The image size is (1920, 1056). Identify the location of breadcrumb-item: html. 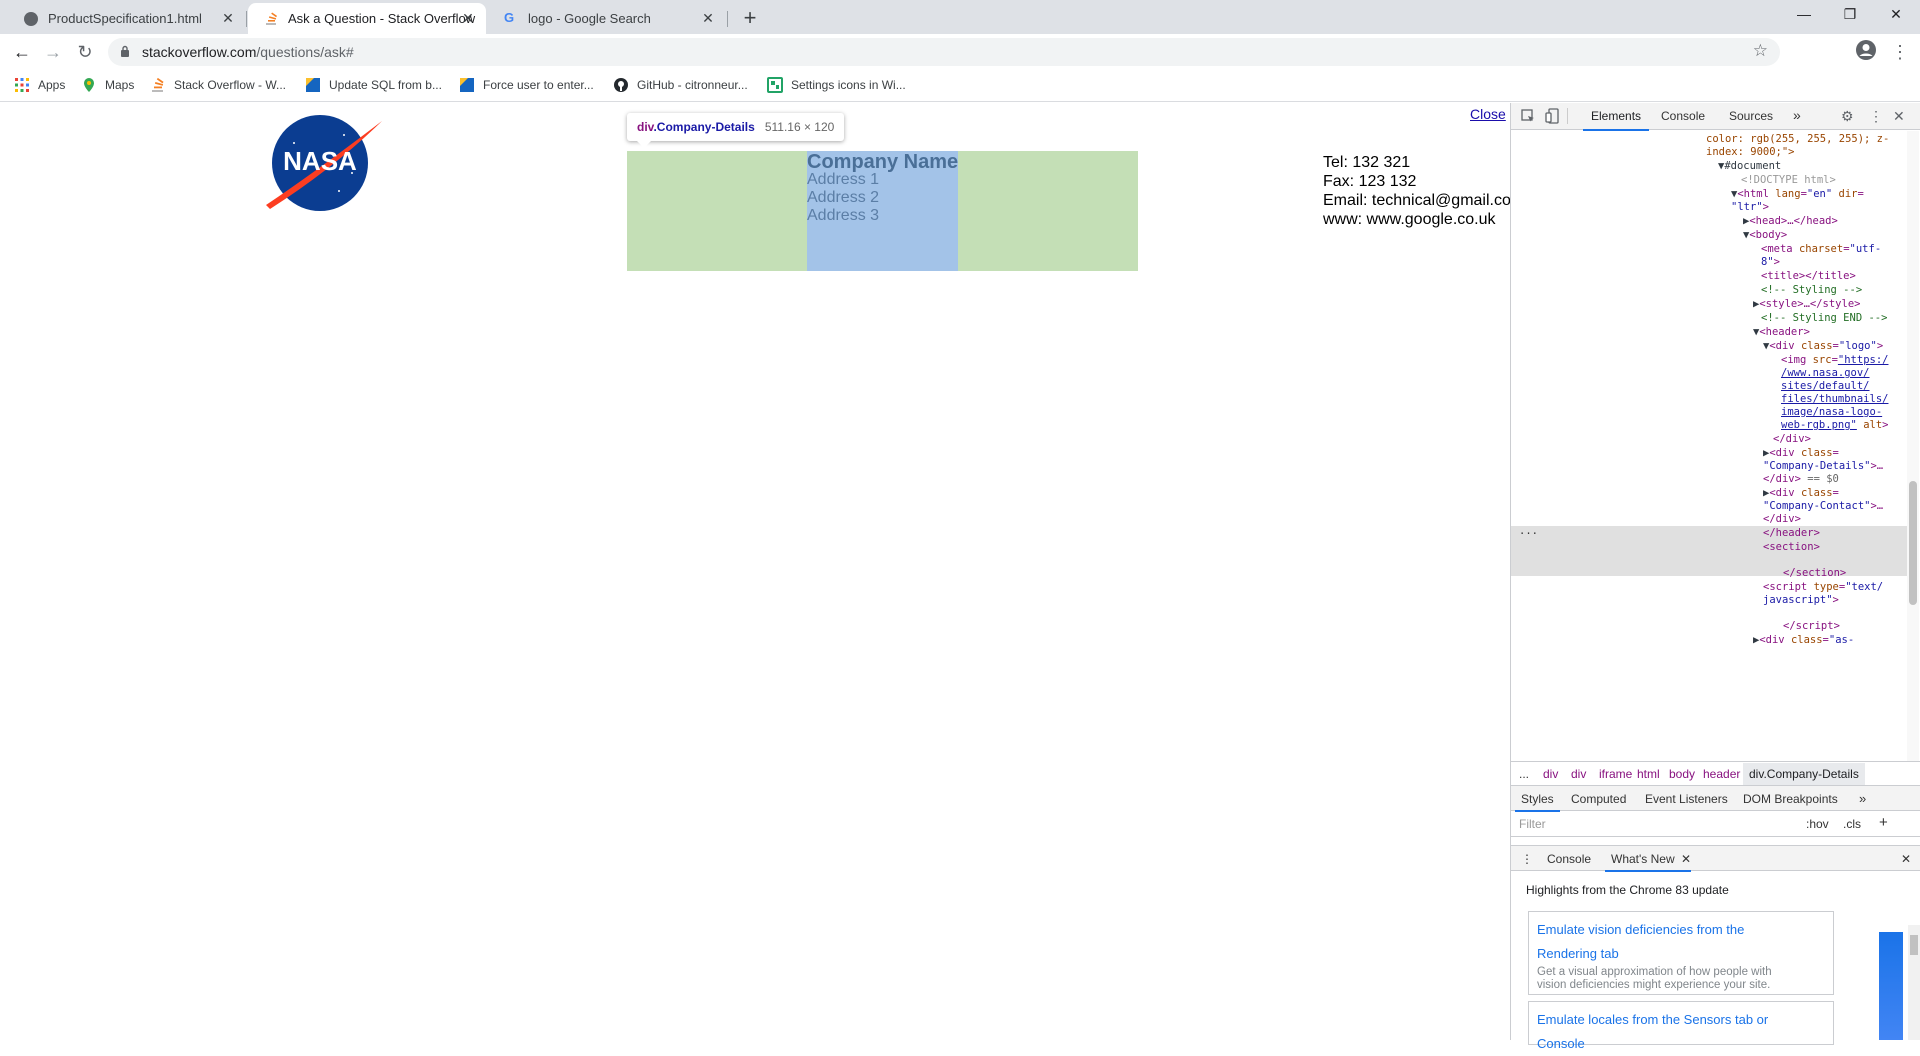
(1648, 774).